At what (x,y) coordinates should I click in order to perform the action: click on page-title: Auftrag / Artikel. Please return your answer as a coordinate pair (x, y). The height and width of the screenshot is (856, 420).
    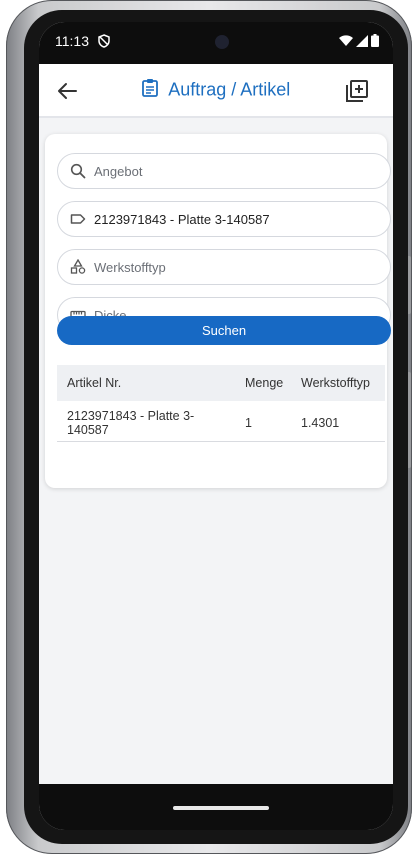
    Looking at the image, I should click on (229, 89).